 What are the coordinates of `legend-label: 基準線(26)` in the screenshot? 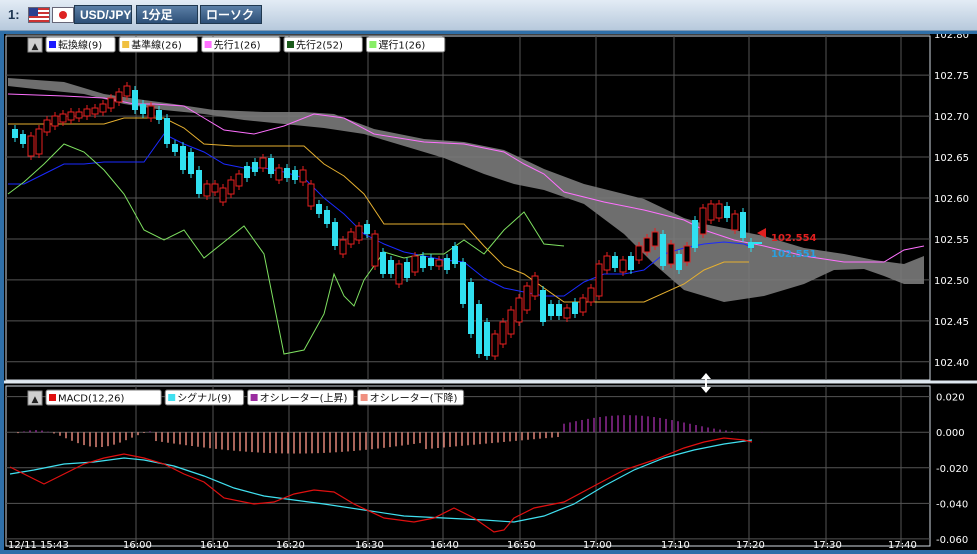 It's located at (156, 45).